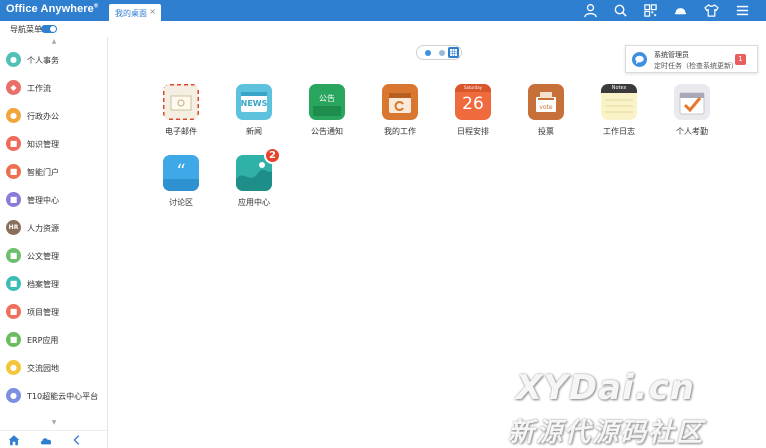  Describe the element at coordinates (13, 339) in the screenshot. I see `erp-icon: ■` at that location.